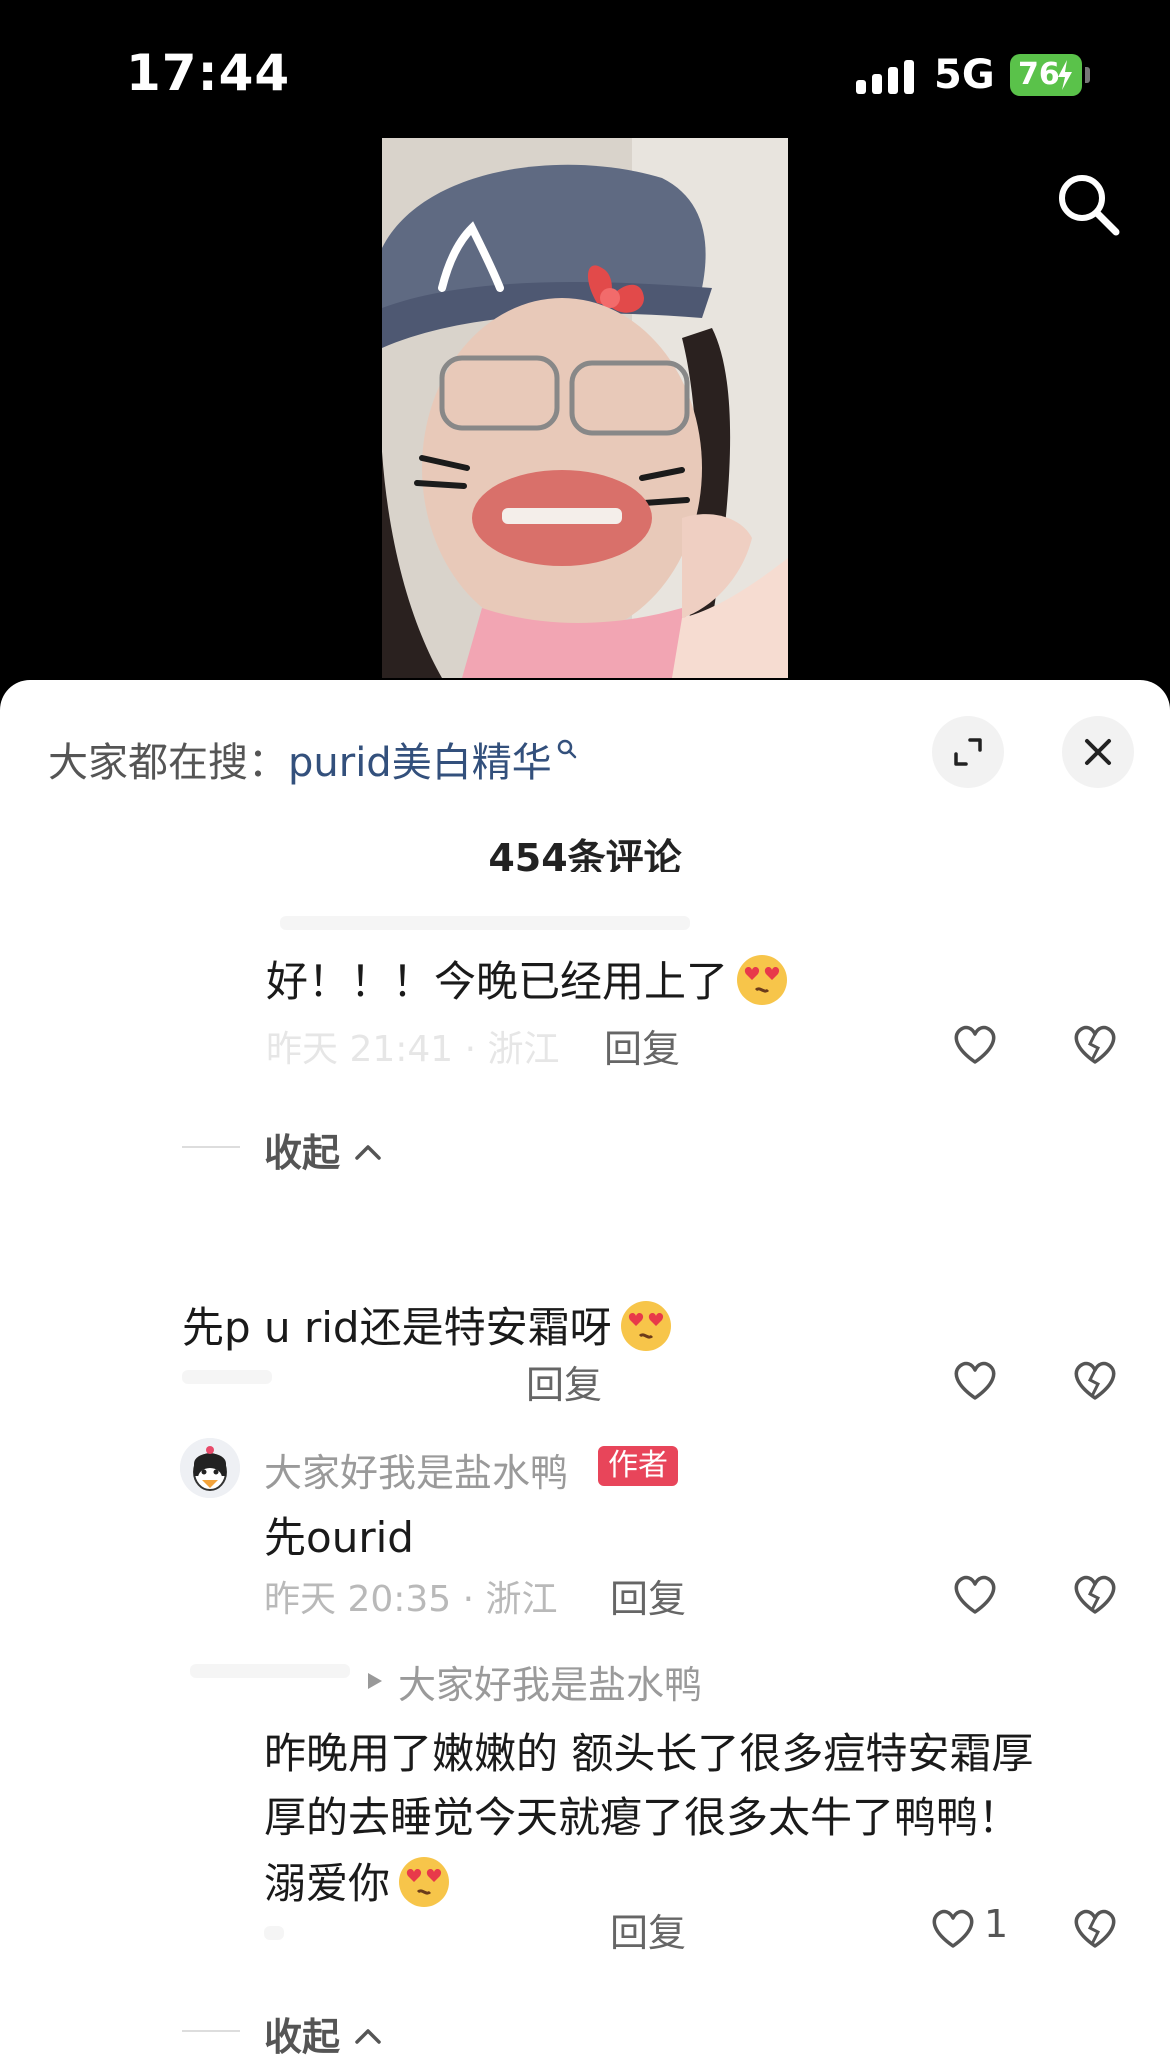  What do you see at coordinates (168, 763) in the screenshot?
I see `hot-search-prefix: 大家都在搜：` at bounding box center [168, 763].